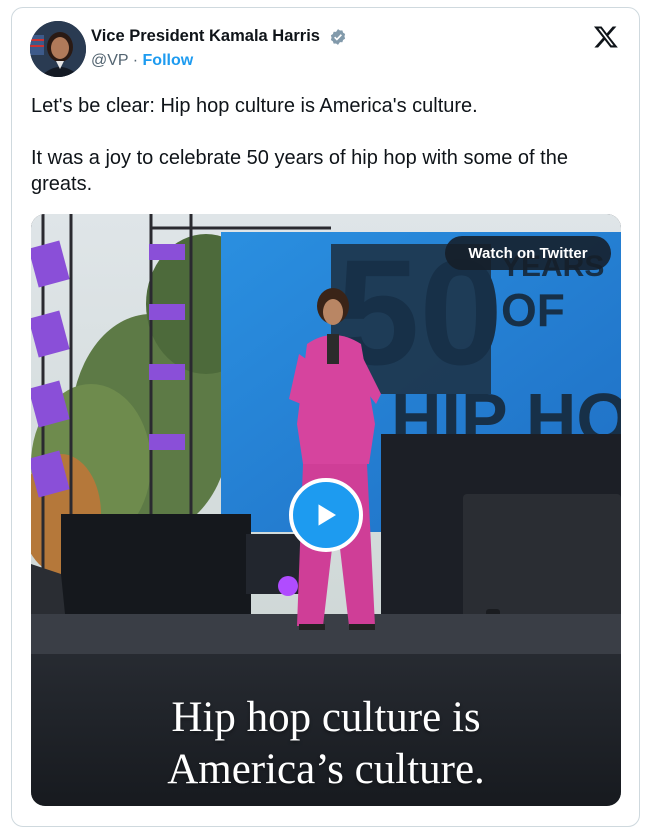 The image size is (649, 827). I want to click on x-logo-icon, so click(606, 37).